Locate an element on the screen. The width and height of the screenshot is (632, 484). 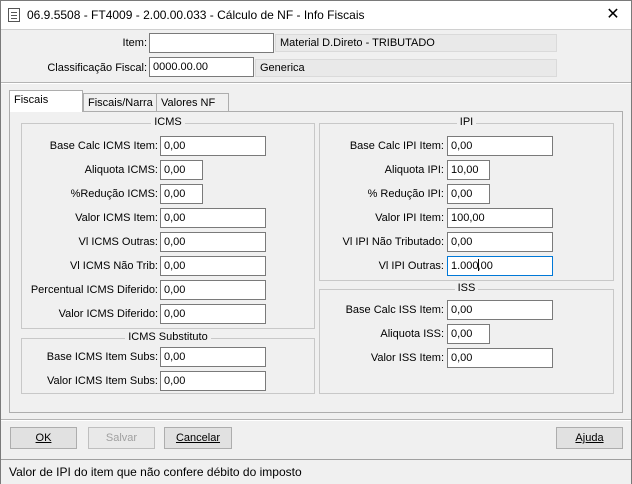
ok-button: OK is located at coordinates (43, 438).